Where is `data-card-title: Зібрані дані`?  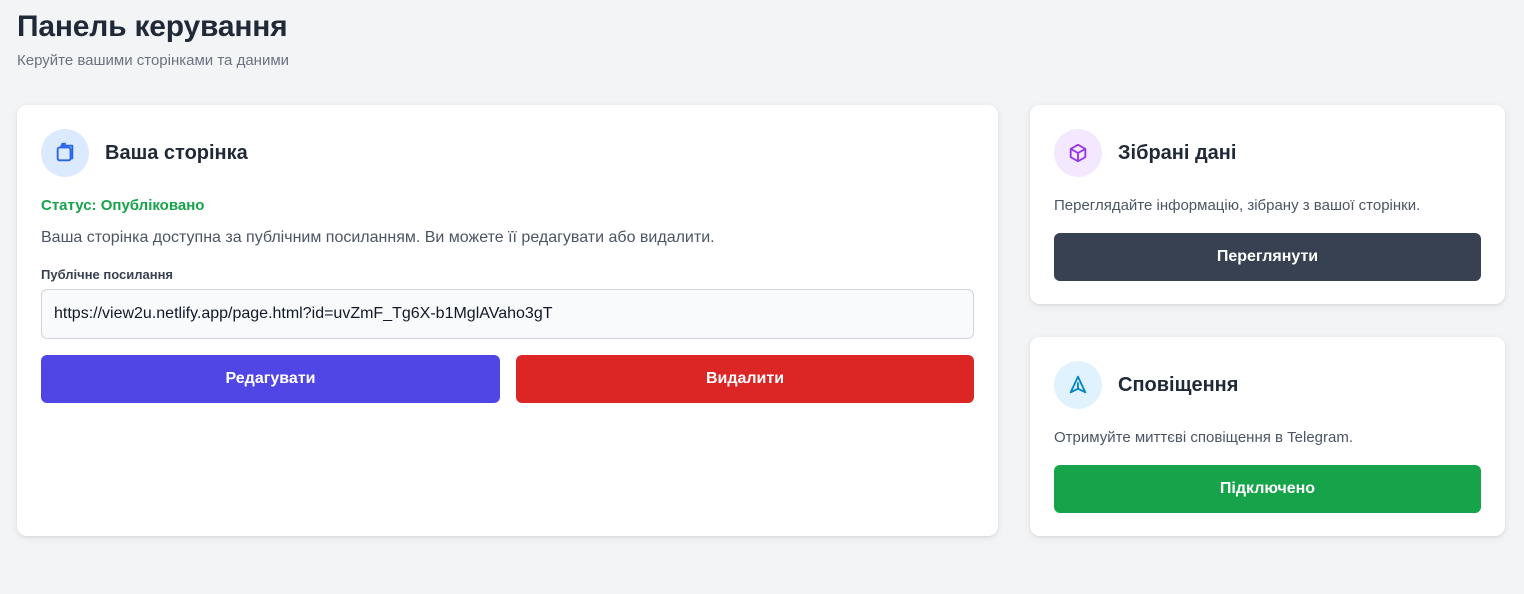 data-card-title: Зібрані дані is located at coordinates (1177, 152).